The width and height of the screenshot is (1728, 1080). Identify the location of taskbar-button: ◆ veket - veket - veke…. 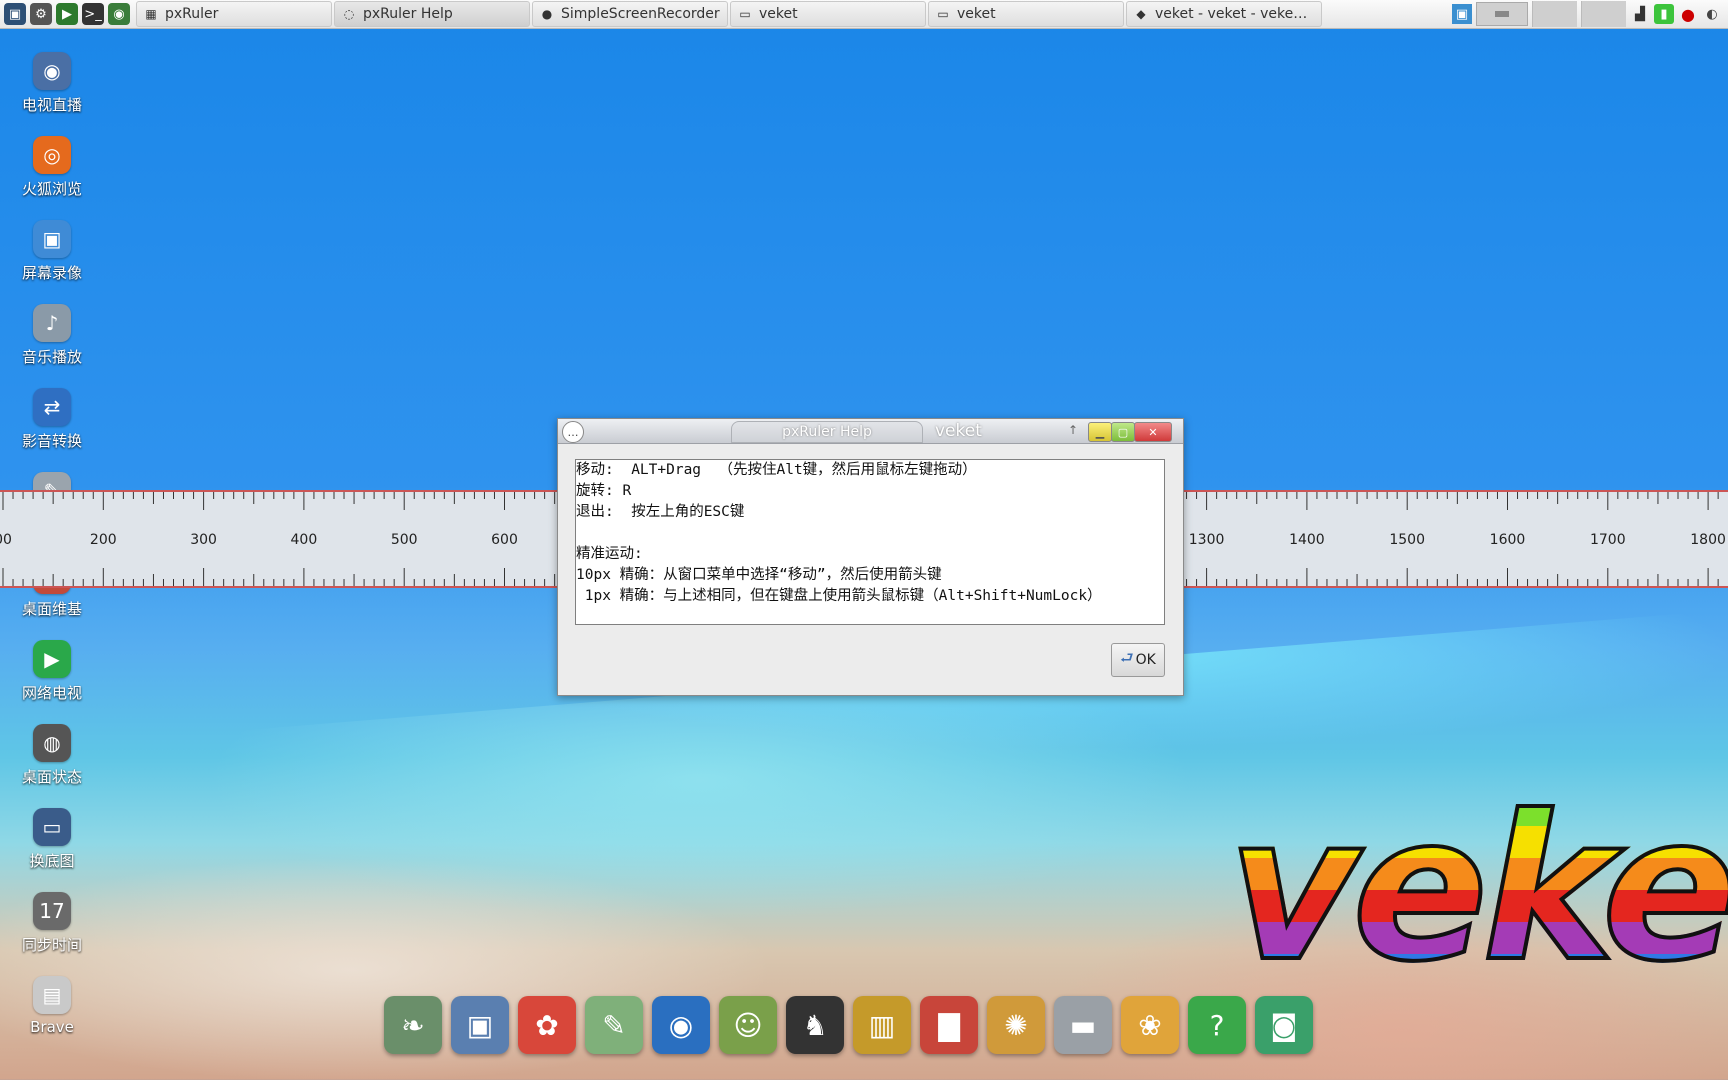
(1224, 14).